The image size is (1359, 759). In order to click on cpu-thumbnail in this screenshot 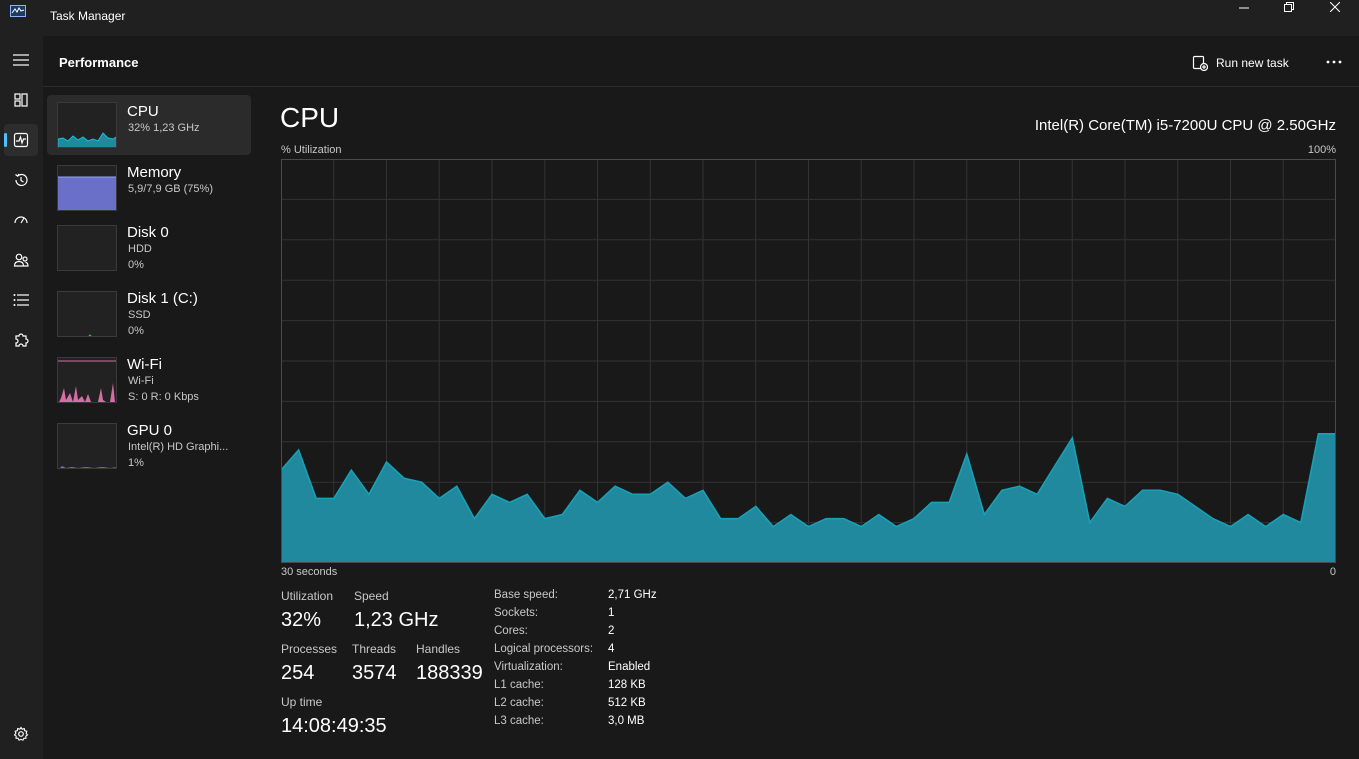, I will do `click(87, 125)`.